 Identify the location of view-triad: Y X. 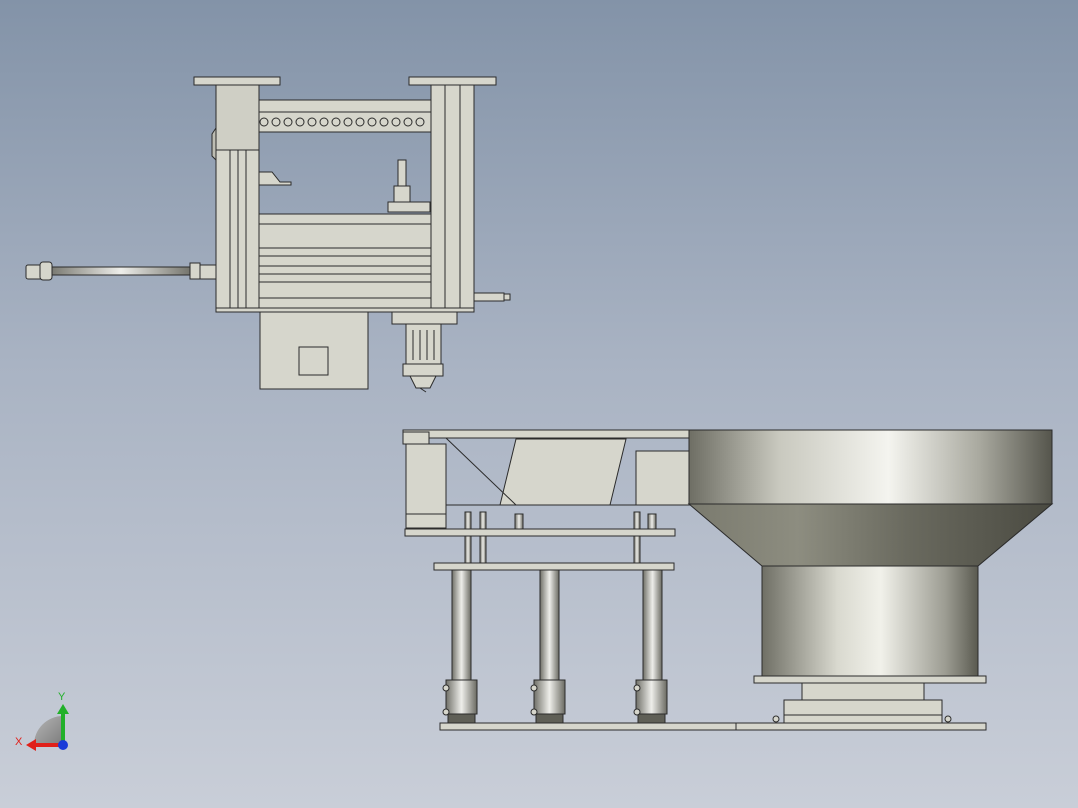
(42, 721).